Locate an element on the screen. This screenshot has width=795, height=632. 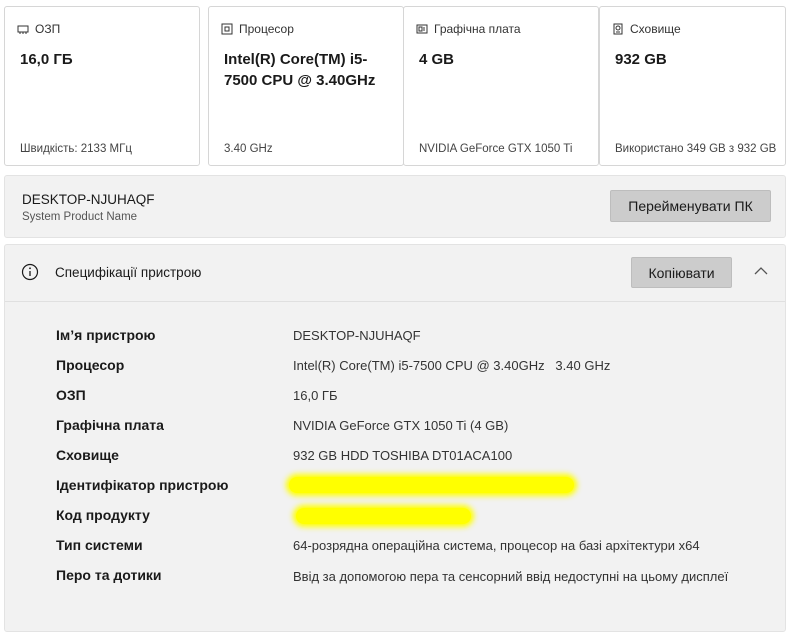
card-footer: 3.40 GHz is located at coordinates (248, 149).